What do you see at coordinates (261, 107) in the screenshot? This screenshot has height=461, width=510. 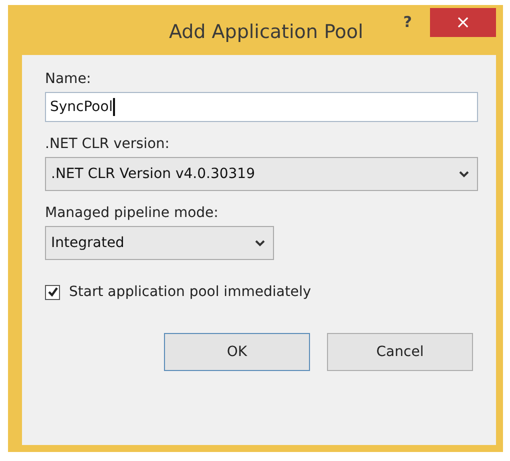 I see `name-input-field: SyncPool` at bounding box center [261, 107].